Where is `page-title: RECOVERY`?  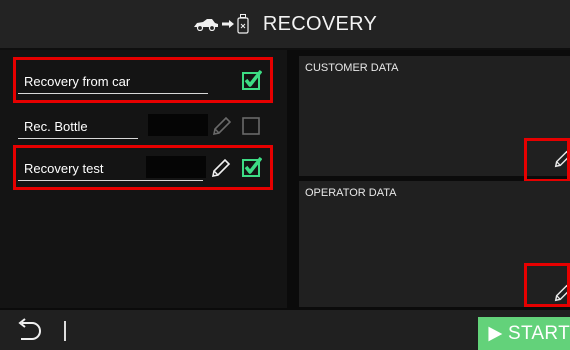
page-title: RECOVERY is located at coordinates (320, 23).